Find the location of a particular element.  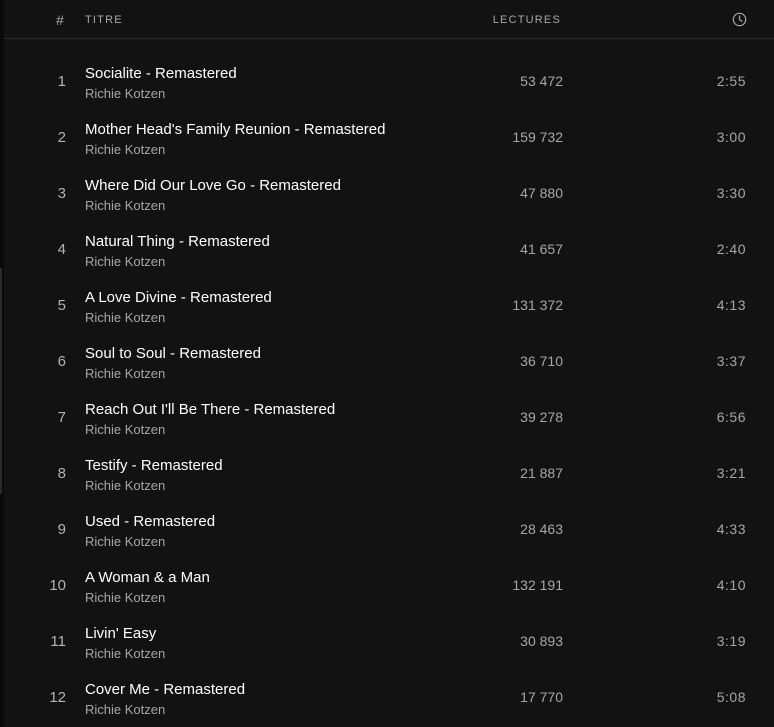

track-plays: 132 191 is located at coordinates (537, 585).